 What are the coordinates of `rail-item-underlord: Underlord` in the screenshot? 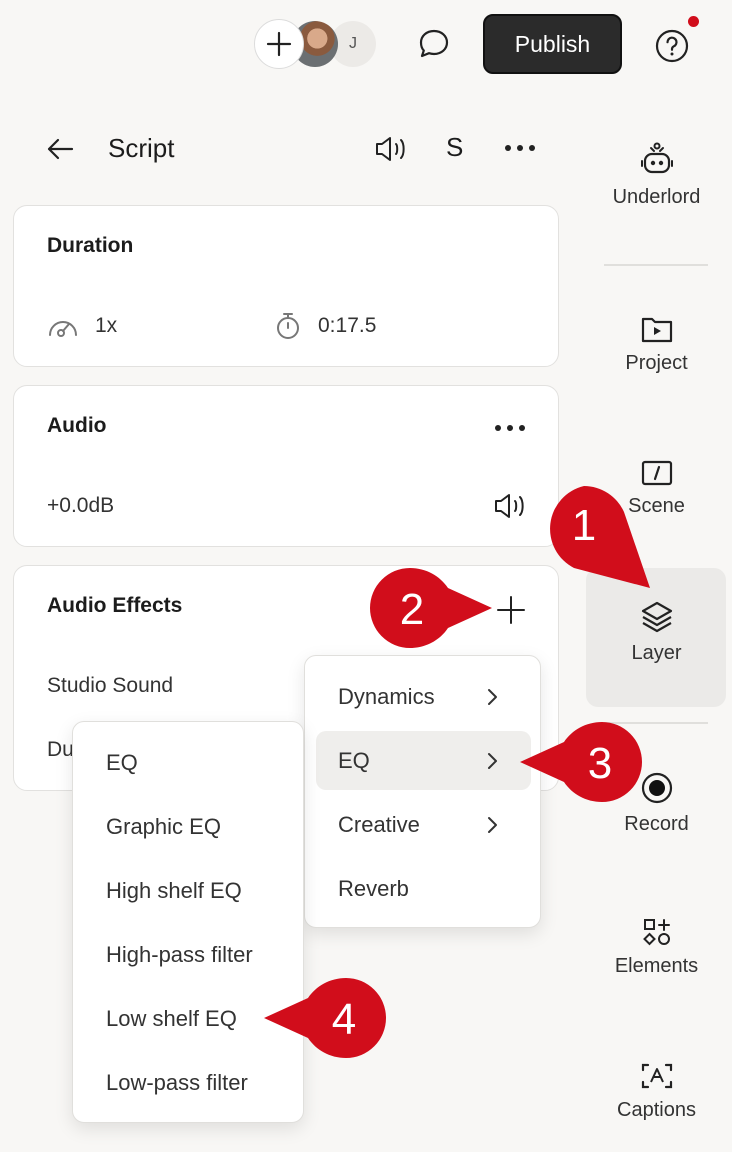 It's located at (656, 175).